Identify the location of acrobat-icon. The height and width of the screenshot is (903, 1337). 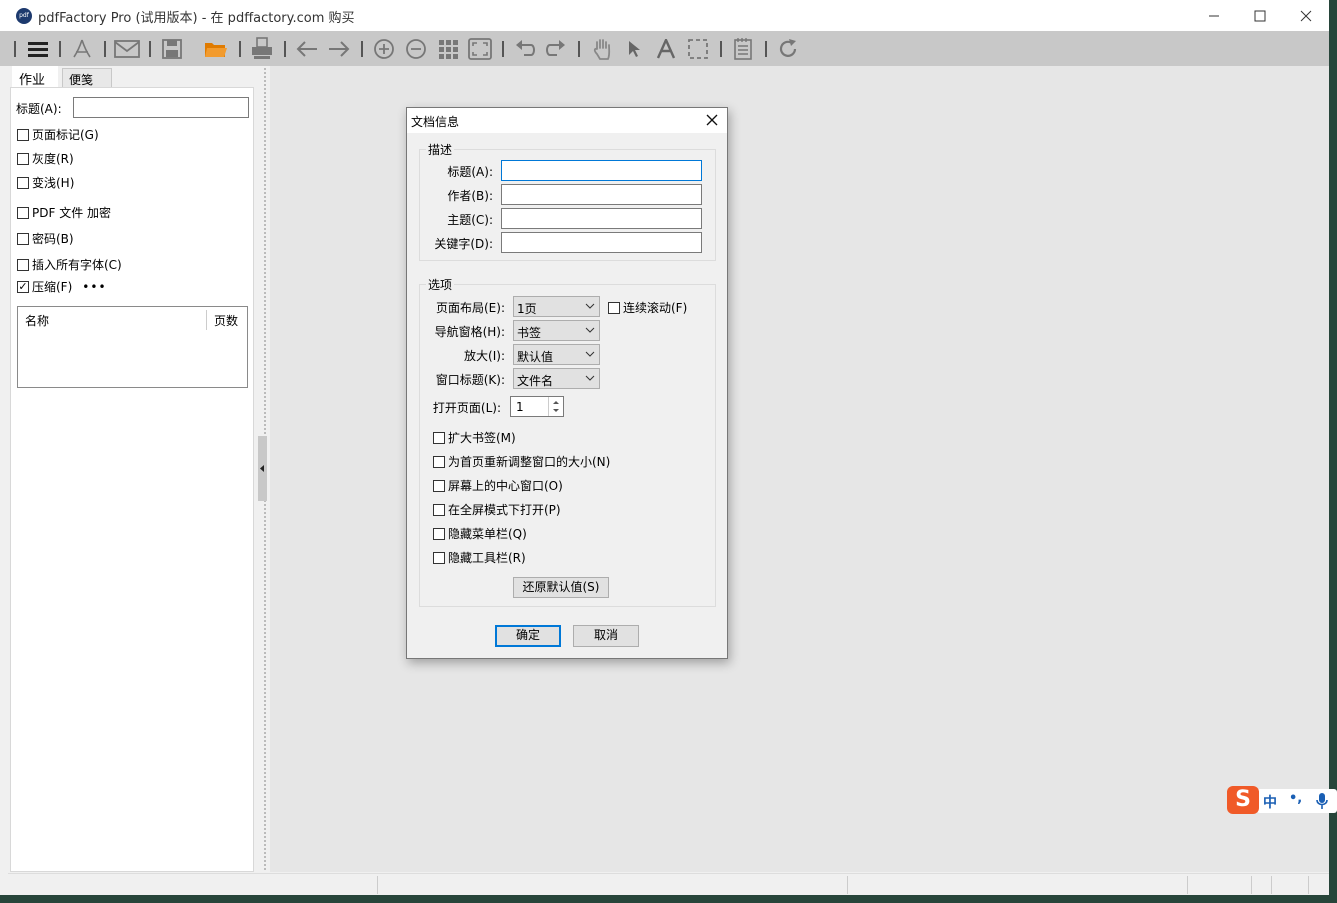
(82, 48).